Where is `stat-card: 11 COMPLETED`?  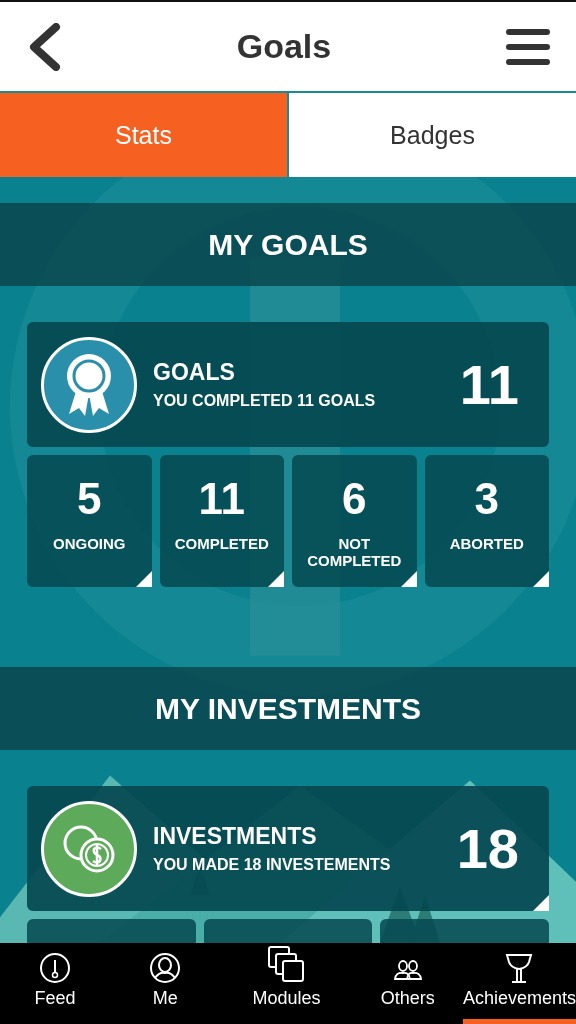 stat-card: 11 COMPLETED is located at coordinates (221, 521).